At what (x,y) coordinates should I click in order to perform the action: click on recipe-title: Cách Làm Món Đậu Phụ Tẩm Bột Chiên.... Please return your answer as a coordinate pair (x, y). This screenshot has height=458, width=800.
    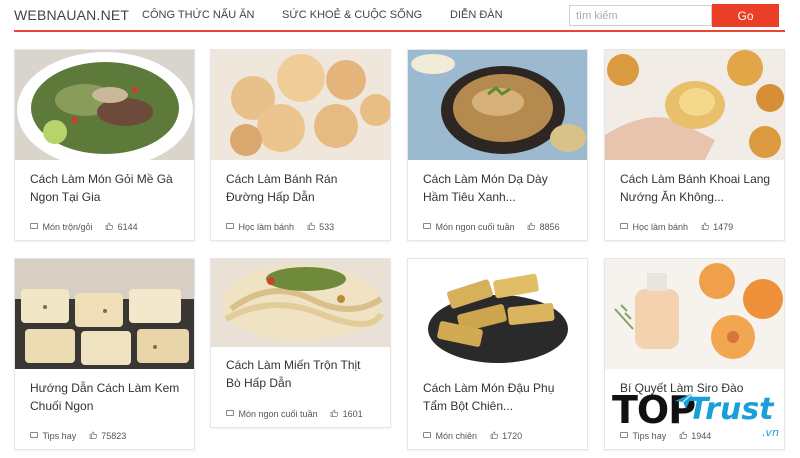
    Looking at the image, I should click on (499, 397).